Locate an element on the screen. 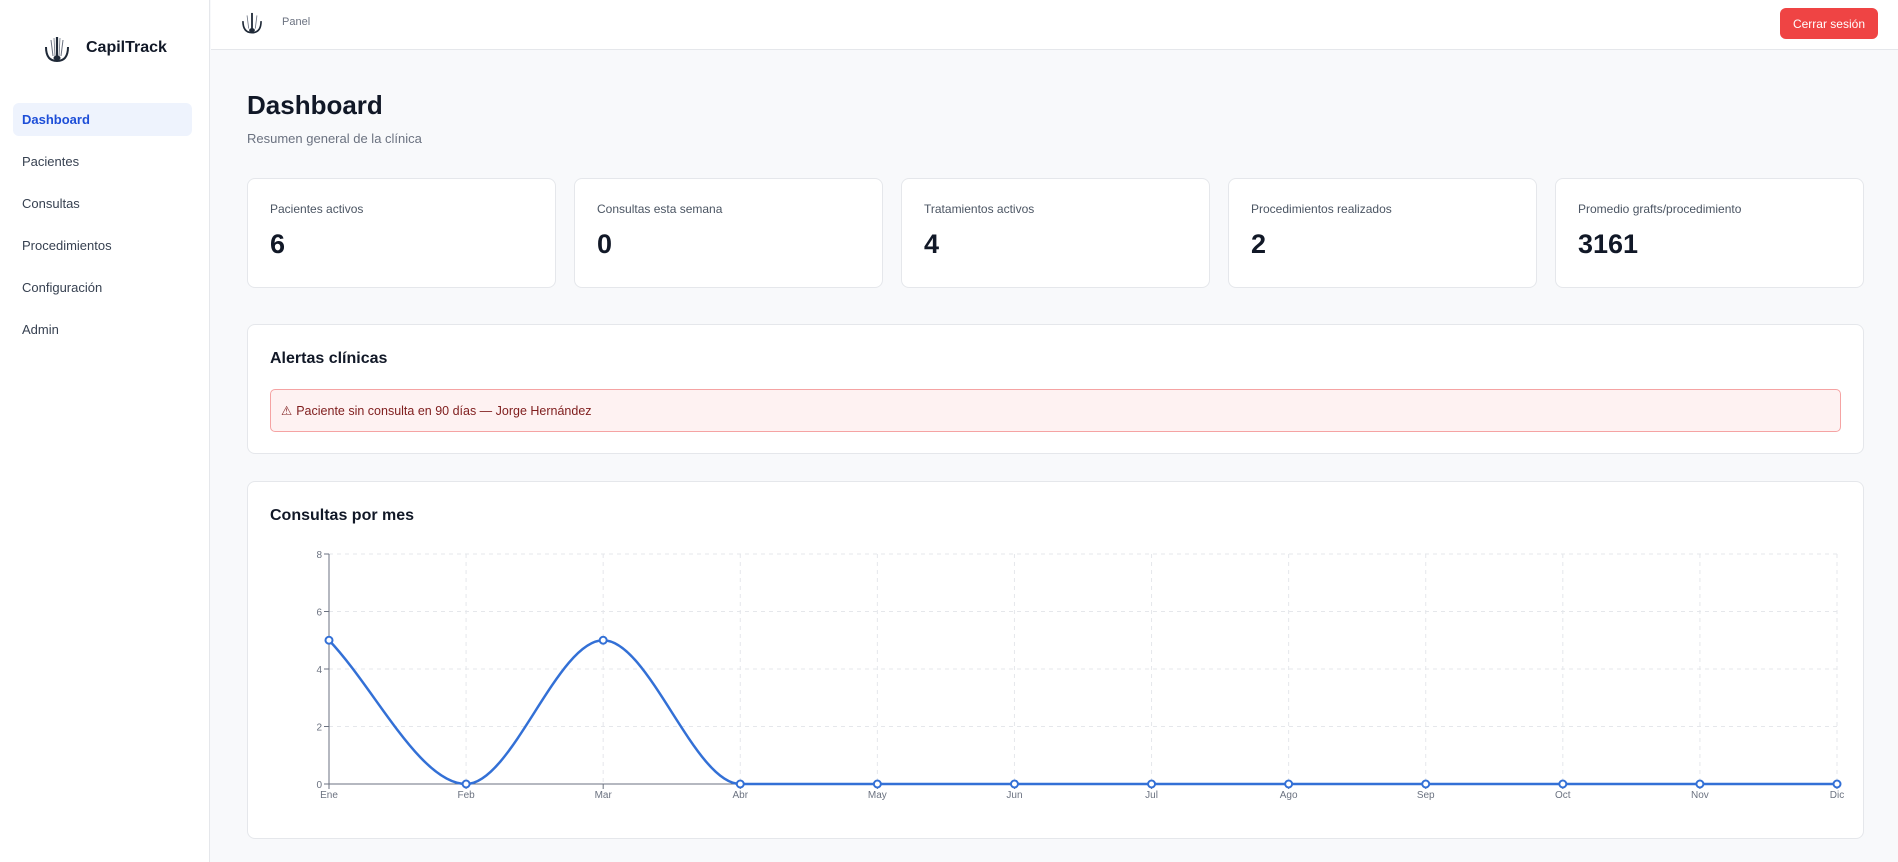 The image size is (1898, 862). stat-label: Promedio grafts/procedimiento is located at coordinates (1660, 209).